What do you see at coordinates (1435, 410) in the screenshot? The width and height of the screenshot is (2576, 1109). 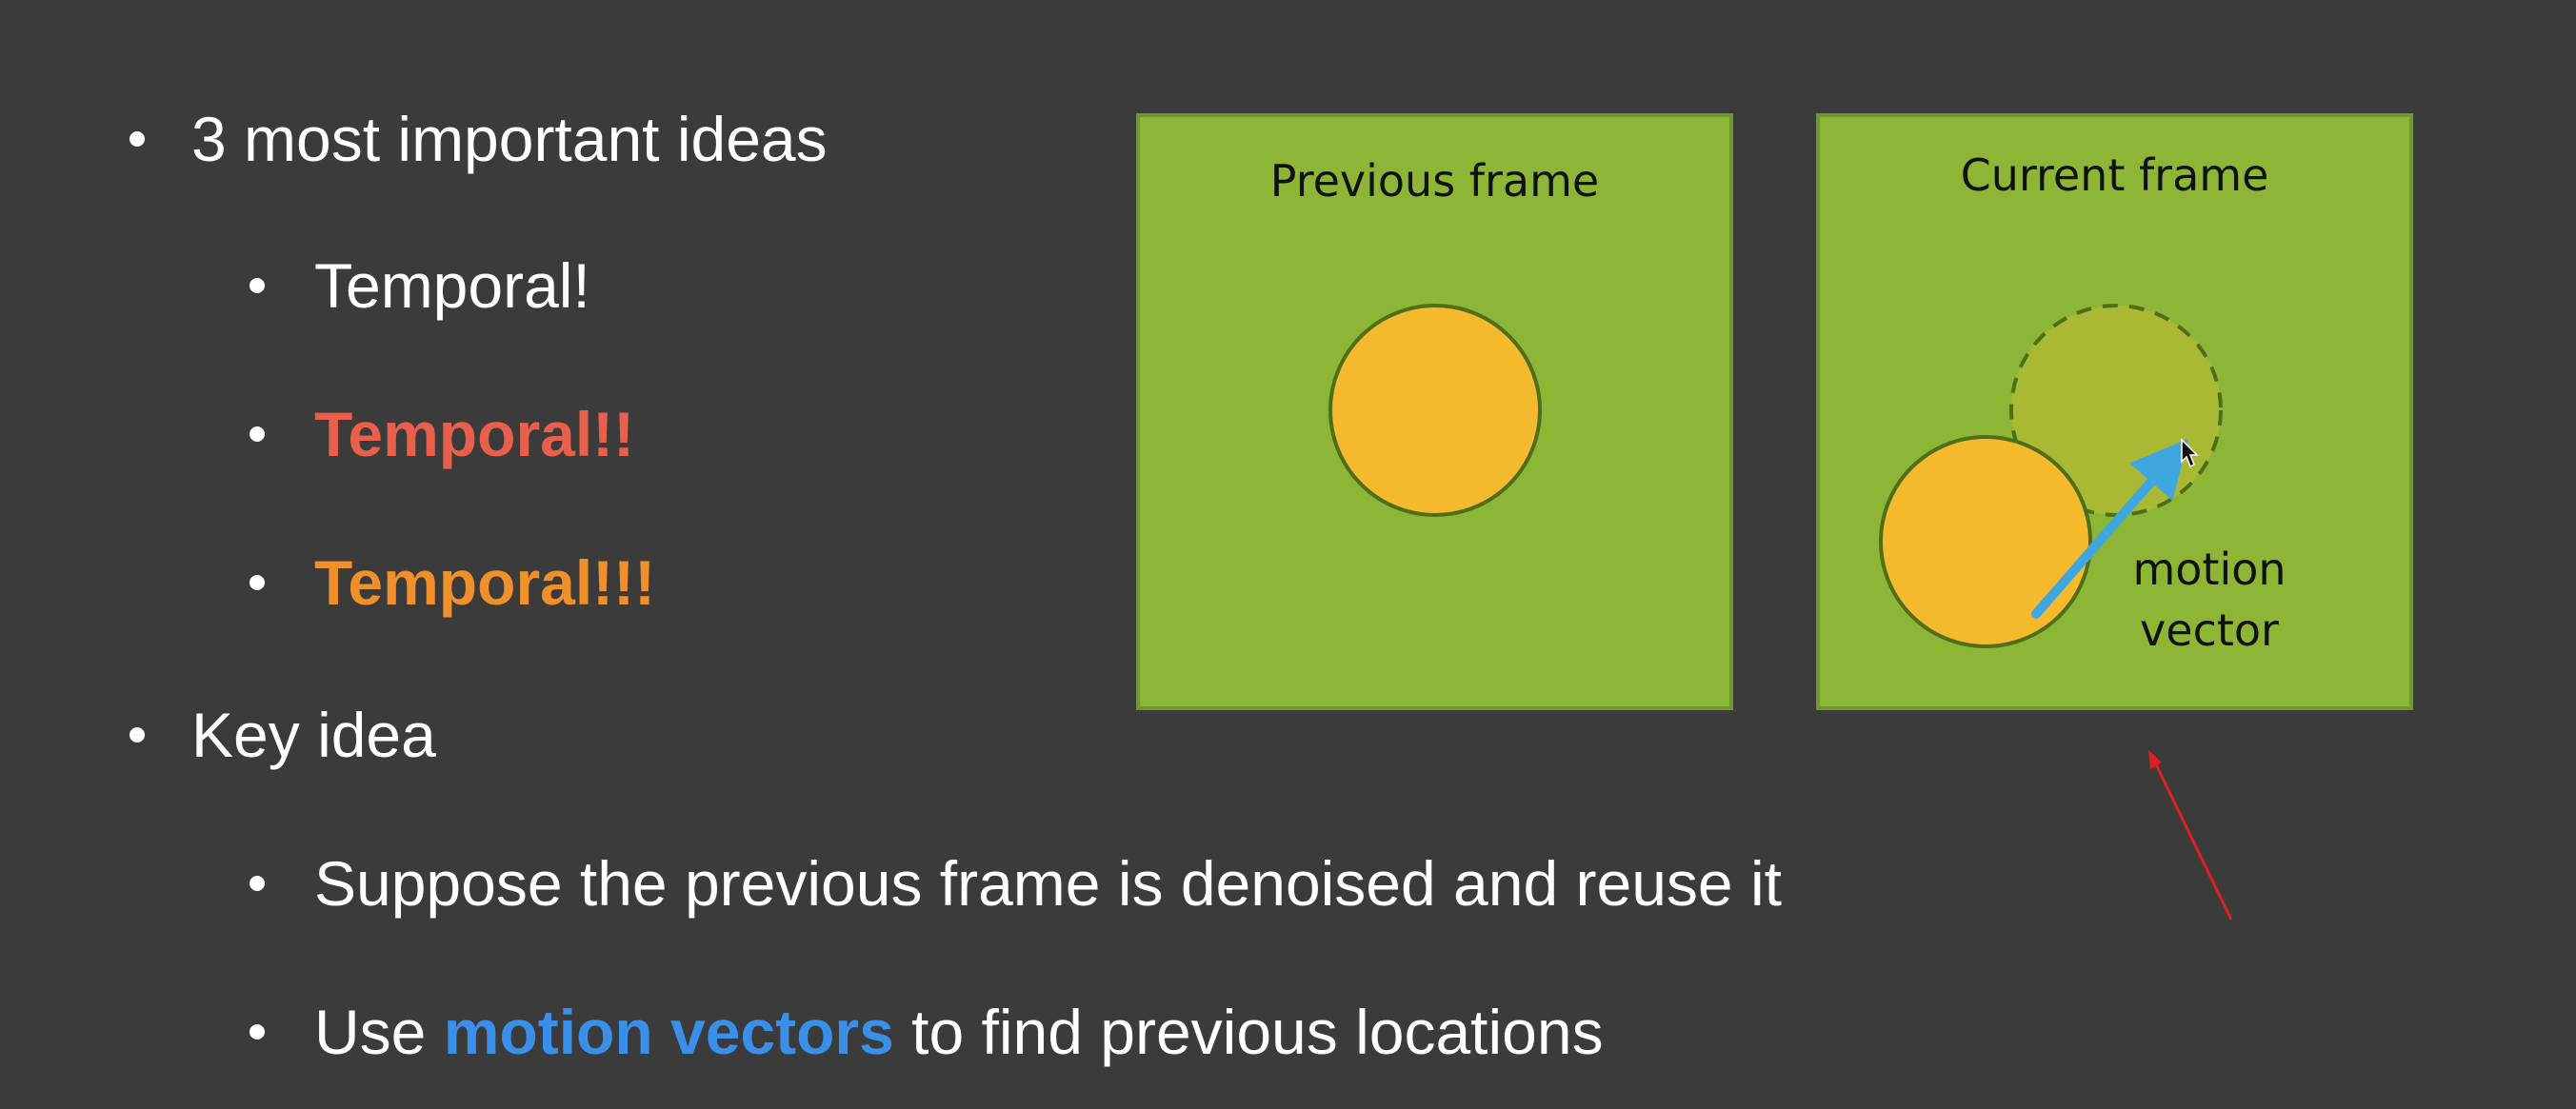 I see `object-circle-previous` at bounding box center [1435, 410].